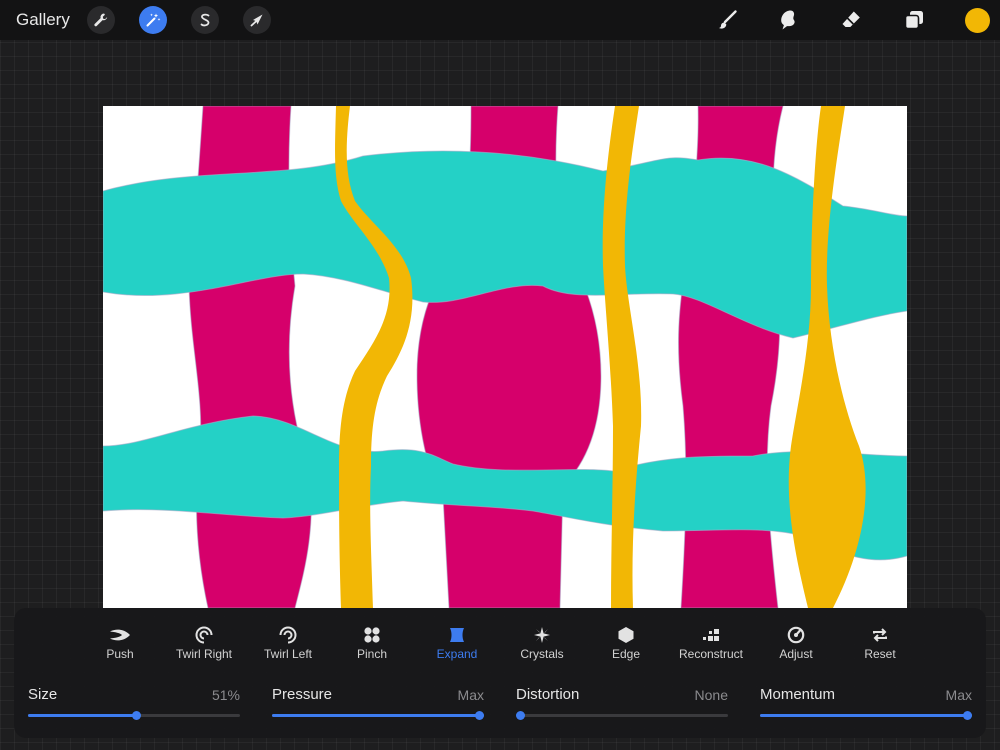  I want to click on selection-s-icon, so click(205, 20).